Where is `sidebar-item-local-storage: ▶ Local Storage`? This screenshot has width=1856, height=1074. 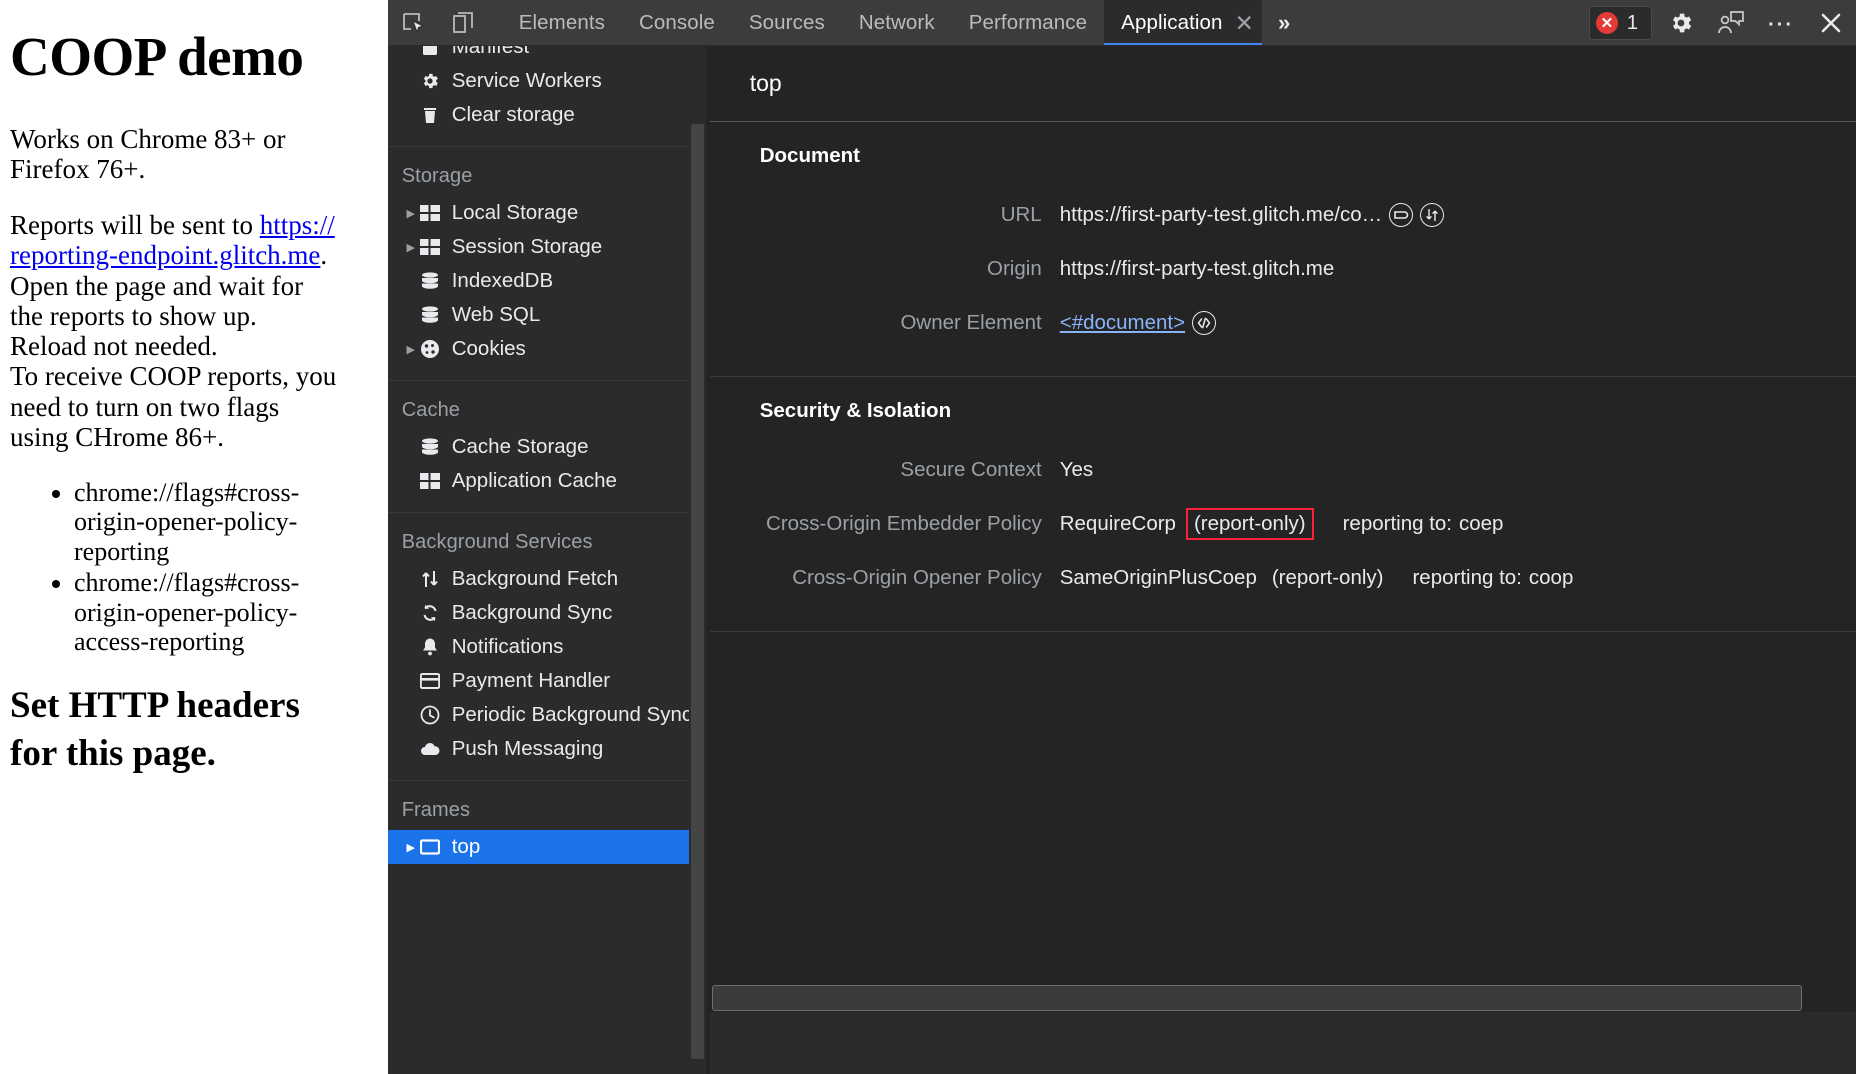
sidebar-item-local-storage: ▶ Local Storage is located at coordinates (547, 213).